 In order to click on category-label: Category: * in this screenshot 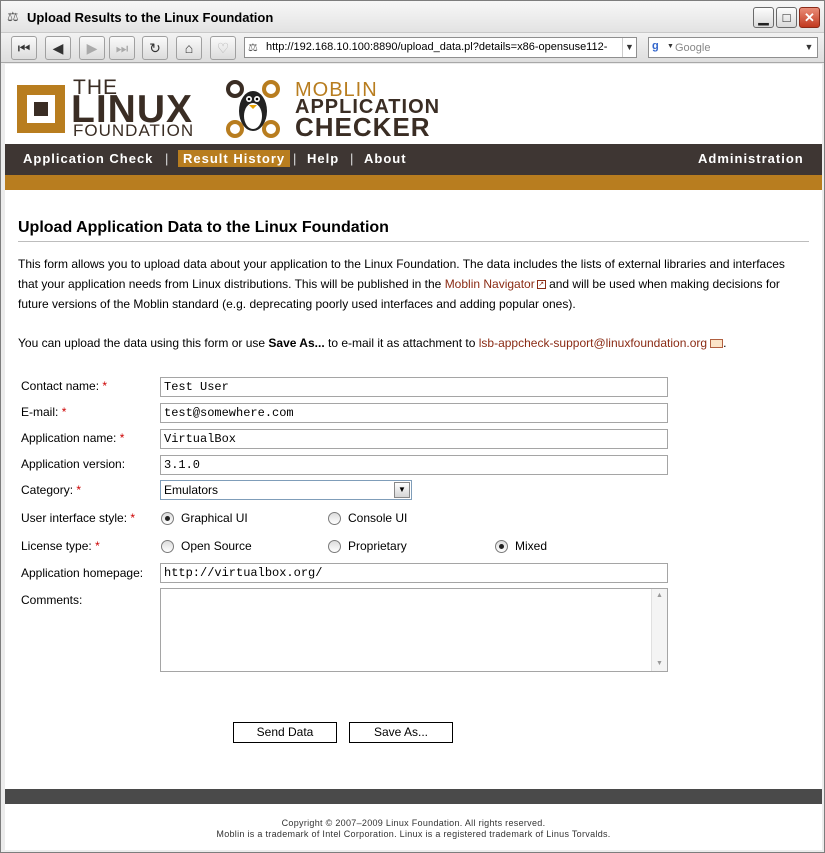, I will do `click(51, 490)`.